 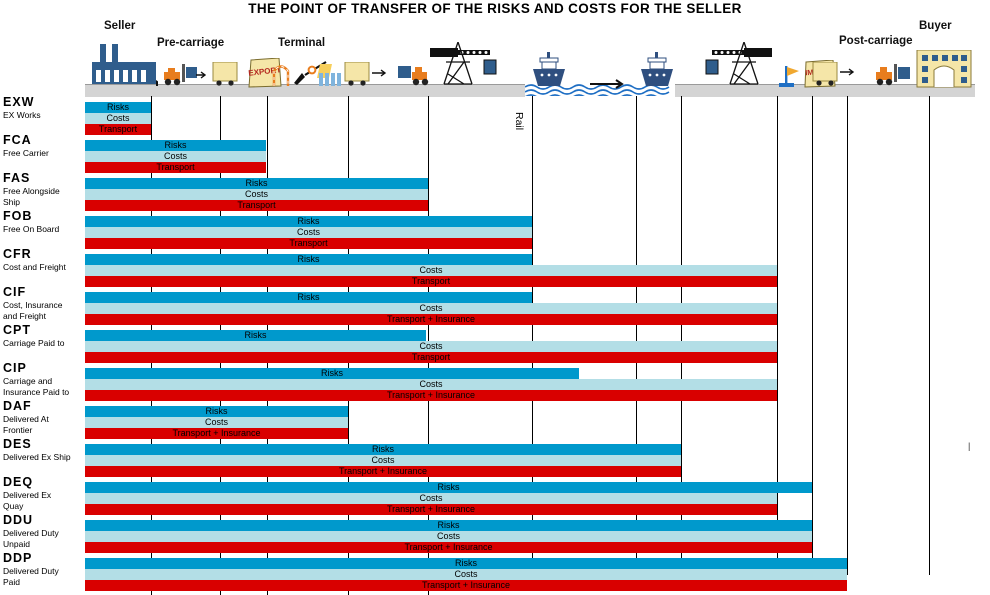 What do you see at coordinates (306, 73) in the screenshot?
I see `terminal-icon` at bounding box center [306, 73].